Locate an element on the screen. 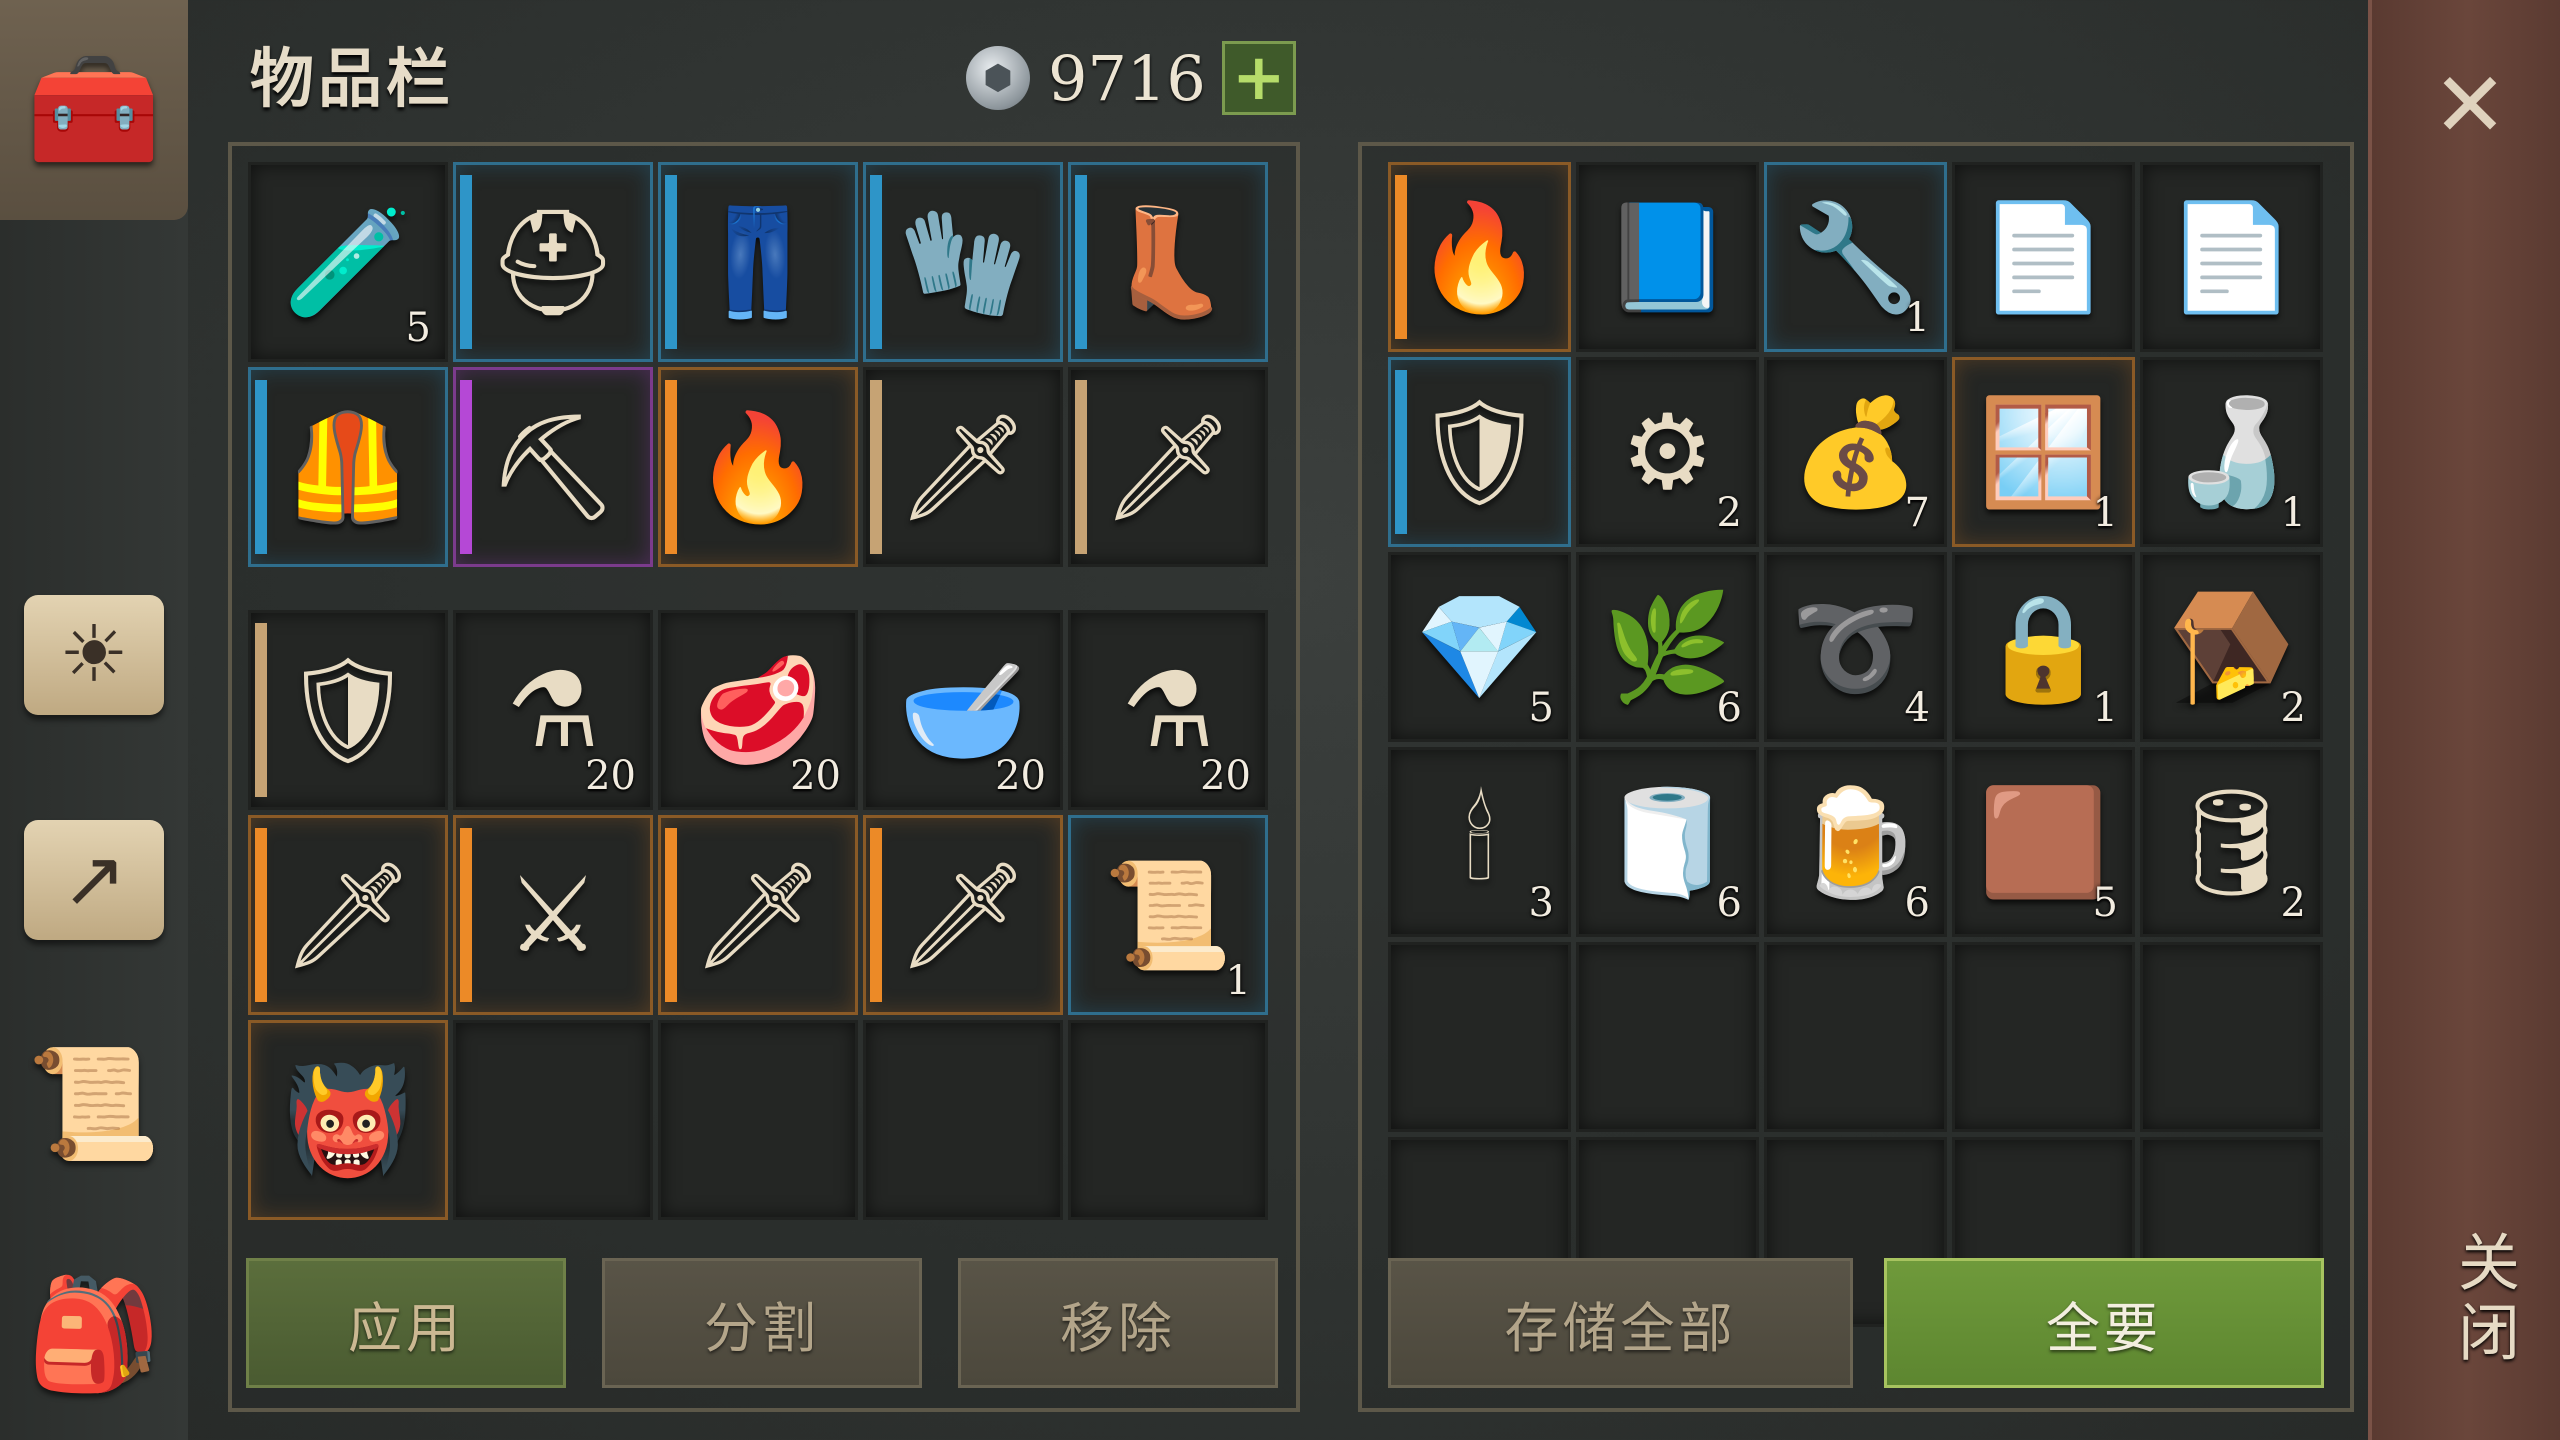 This screenshot has height=1440, width=2560. split-button: 分割 is located at coordinates (762, 1323).